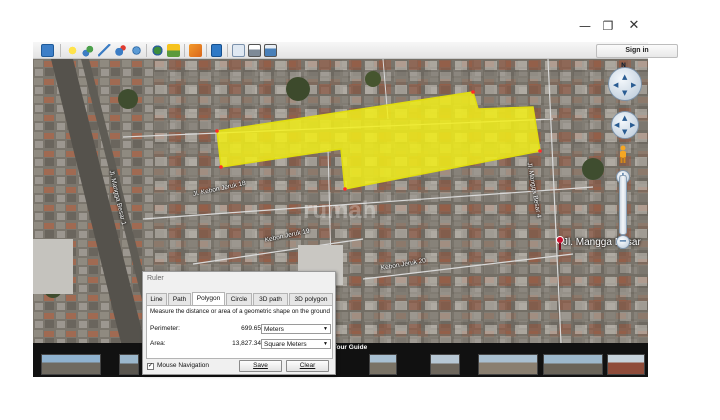  I want to click on sunlight-icon, so click(173, 50).